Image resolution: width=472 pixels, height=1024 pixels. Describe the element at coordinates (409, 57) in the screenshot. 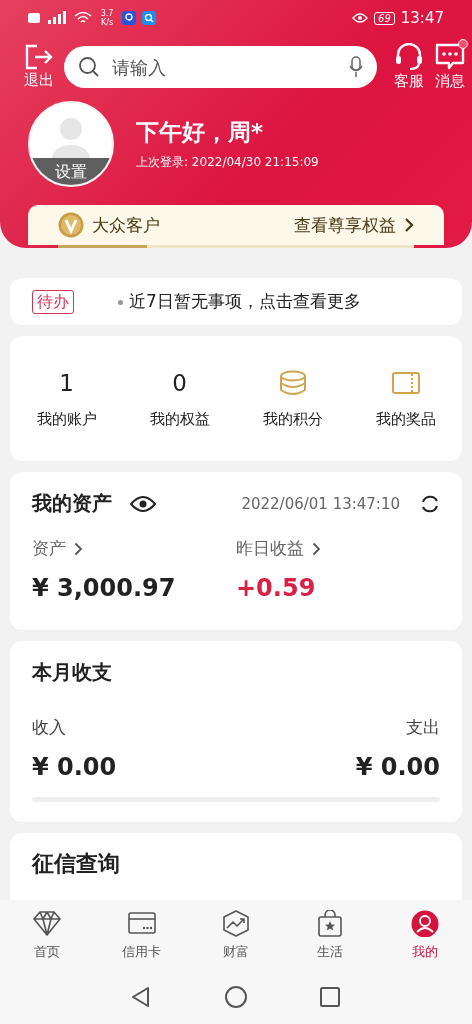

I see `headset-icon` at that location.